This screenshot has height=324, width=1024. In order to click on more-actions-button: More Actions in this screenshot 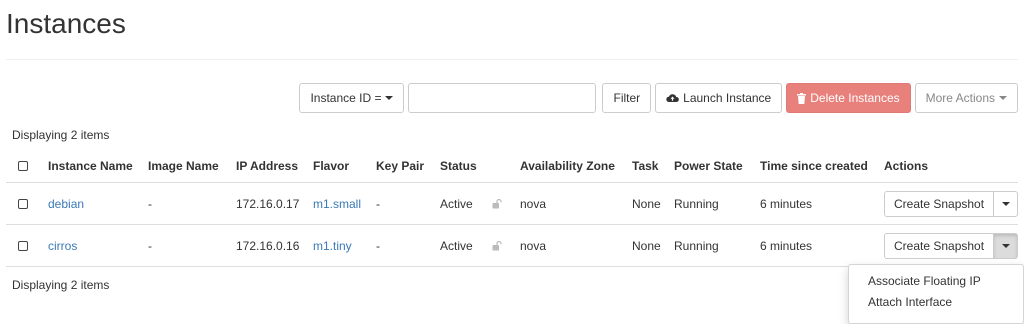, I will do `click(966, 98)`.